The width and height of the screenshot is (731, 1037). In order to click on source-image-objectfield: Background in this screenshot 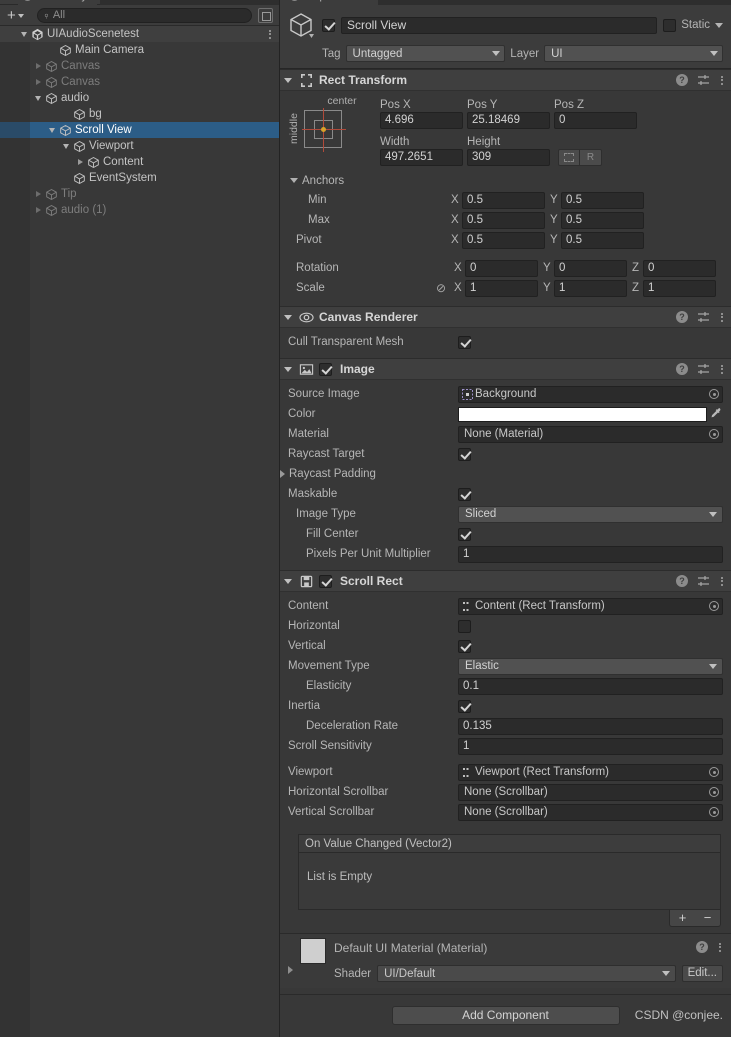, I will do `click(590, 394)`.